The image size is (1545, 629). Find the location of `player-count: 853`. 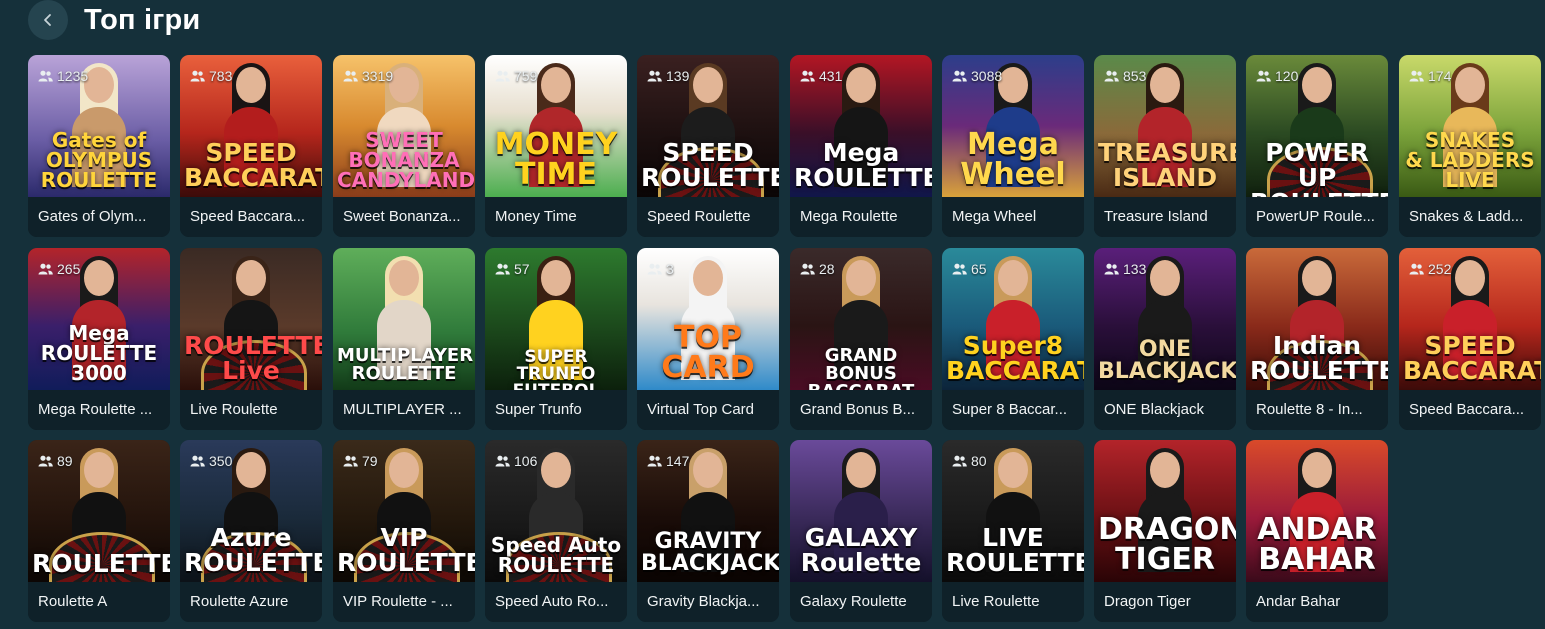

player-count: 853 is located at coordinates (1125, 76).